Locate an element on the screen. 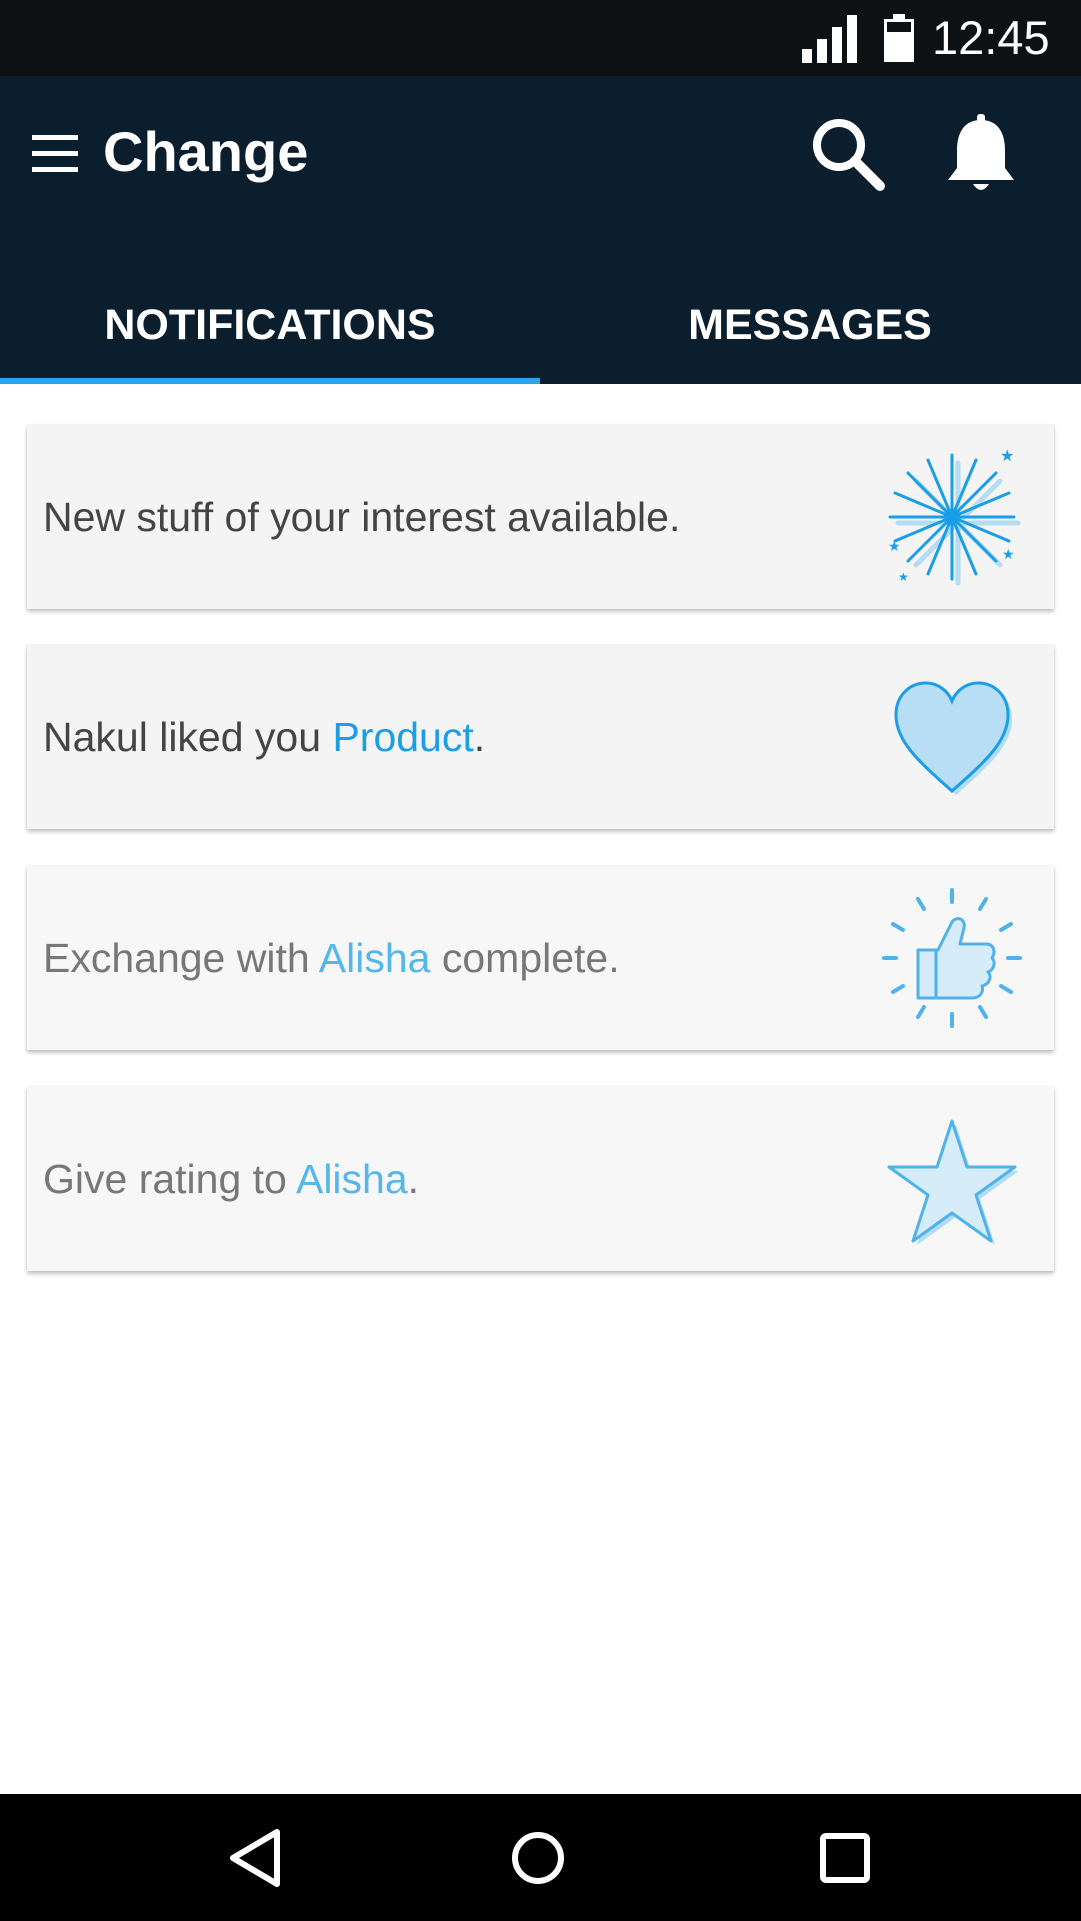 This screenshot has width=1081, height=1921. notification-text: Exchange with Alisha complete. is located at coordinates (331, 958).